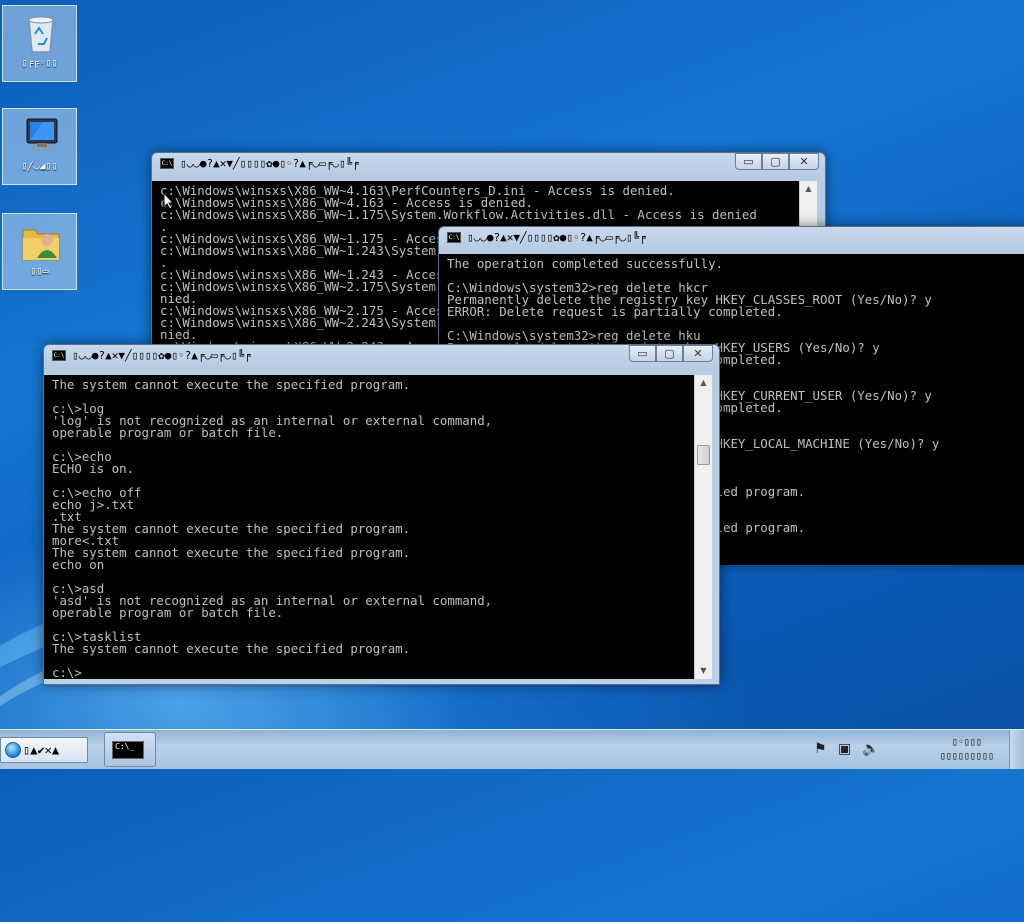 Image resolution: width=1024 pixels, height=922 pixels. I want to click on console-line: ECHO is on., so click(93, 468).